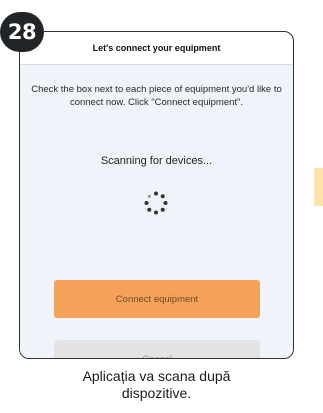  Describe the element at coordinates (157, 299) in the screenshot. I see `connect-equipment-button: Connect equipment` at that location.